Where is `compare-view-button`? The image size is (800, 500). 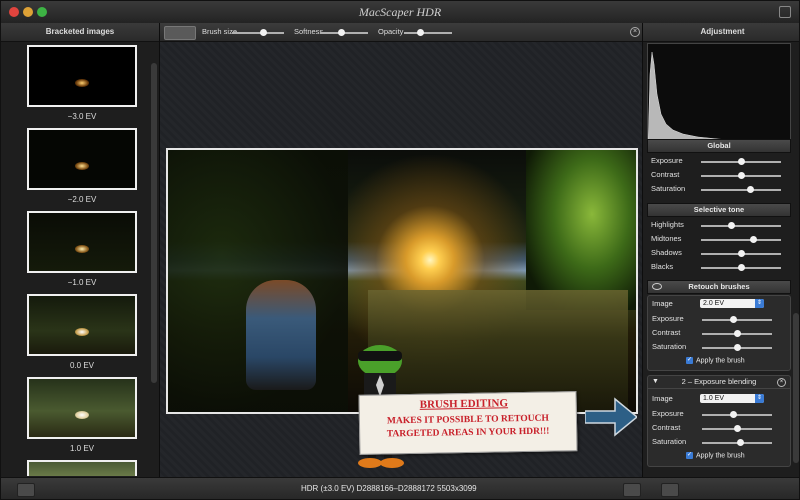 compare-view-button is located at coordinates (632, 490).